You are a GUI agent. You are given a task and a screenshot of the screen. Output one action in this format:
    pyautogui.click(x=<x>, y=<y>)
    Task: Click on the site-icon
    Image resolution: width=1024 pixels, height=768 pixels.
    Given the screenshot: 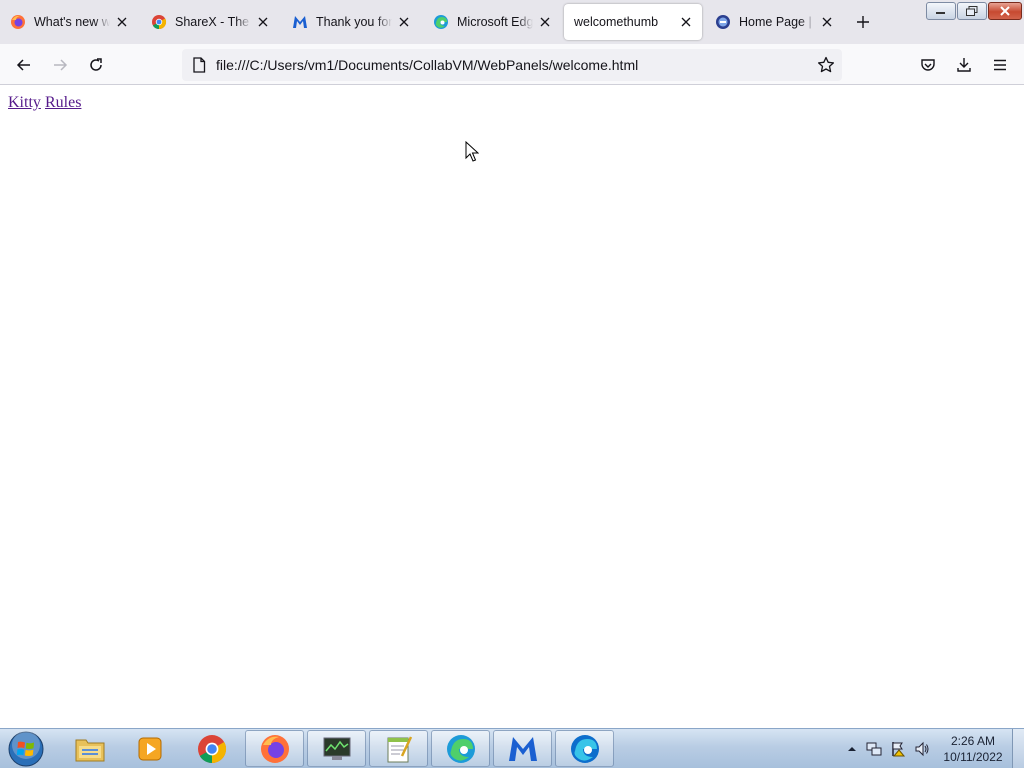 What is the action you would take?
    pyautogui.click(x=723, y=22)
    